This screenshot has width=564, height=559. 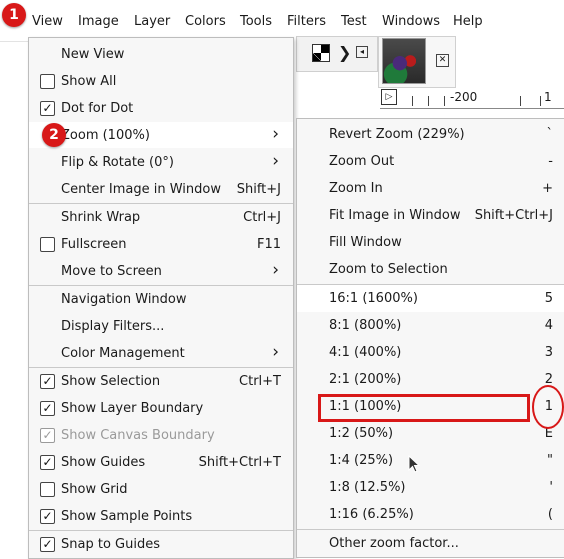 What do you see at coordinates (141, 189) in the screenshot?
I see `menu-item-label: Center Image in Window` at bounding box center [141, 189].